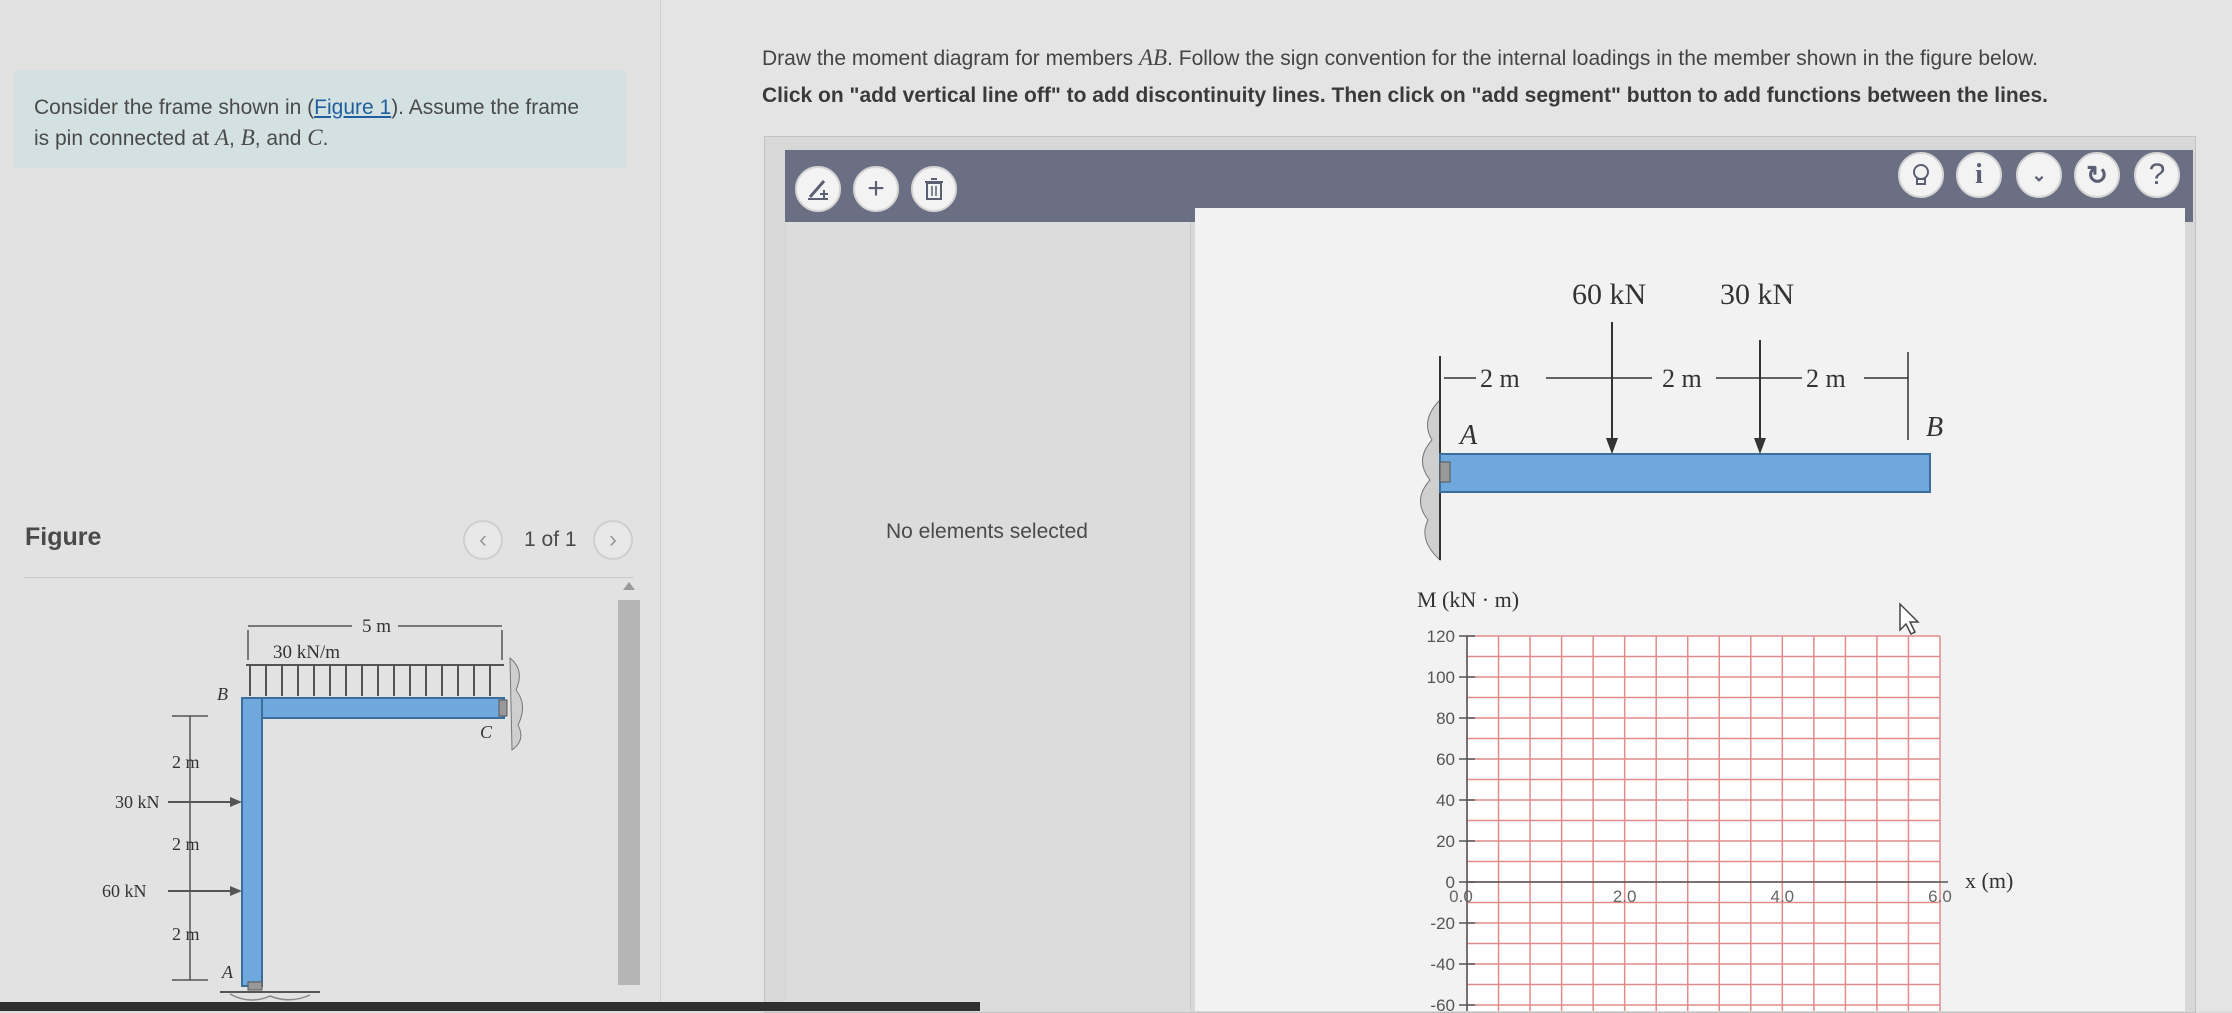 The image size is (2232, 1013). I want to click on figure-link: Figure 1, so click(352, 107).